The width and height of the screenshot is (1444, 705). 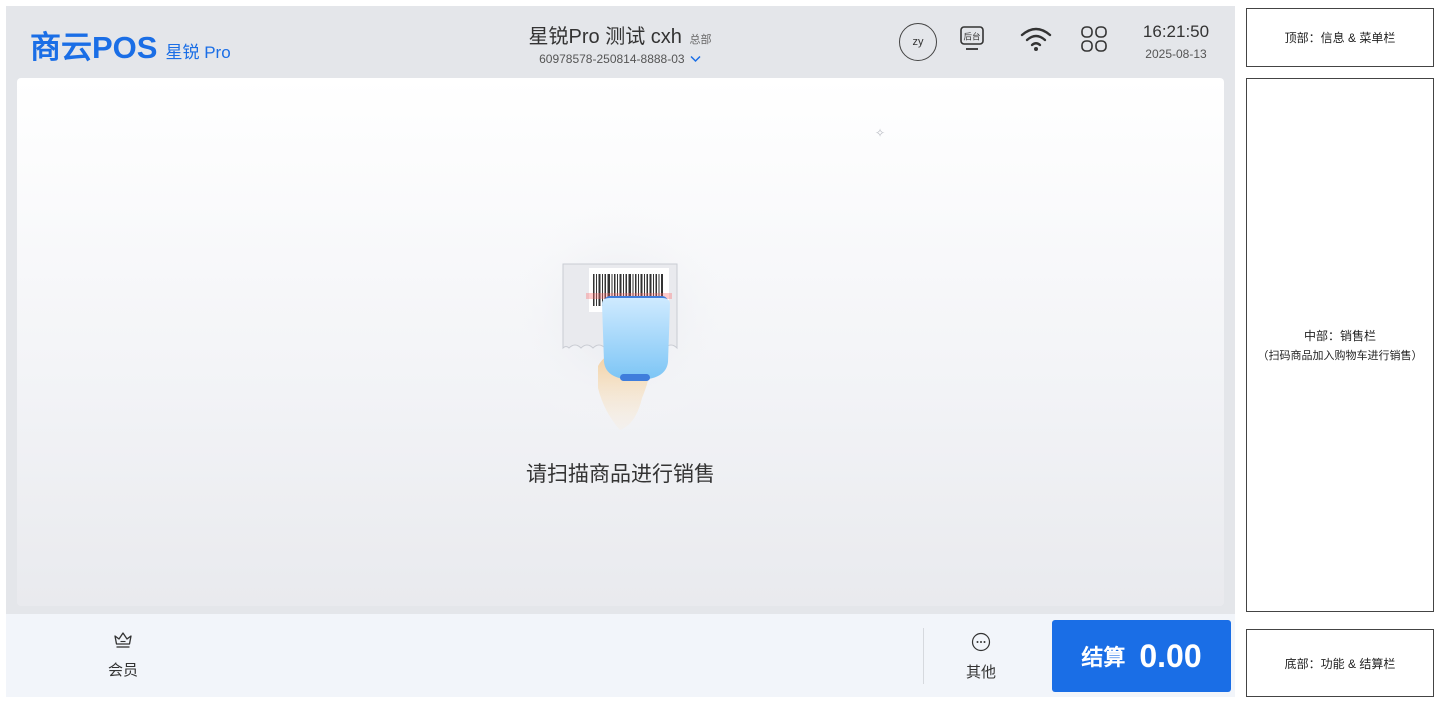 I want to click on svg-text: 后台, so click(x=971, y=37).